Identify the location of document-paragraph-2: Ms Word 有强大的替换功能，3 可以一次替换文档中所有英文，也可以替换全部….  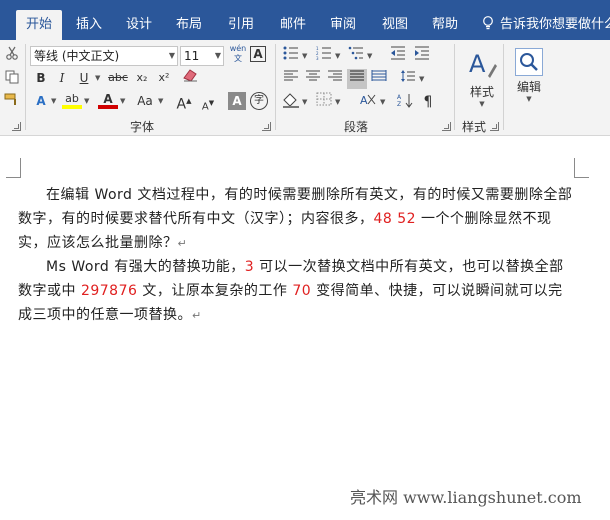
(296, 291).